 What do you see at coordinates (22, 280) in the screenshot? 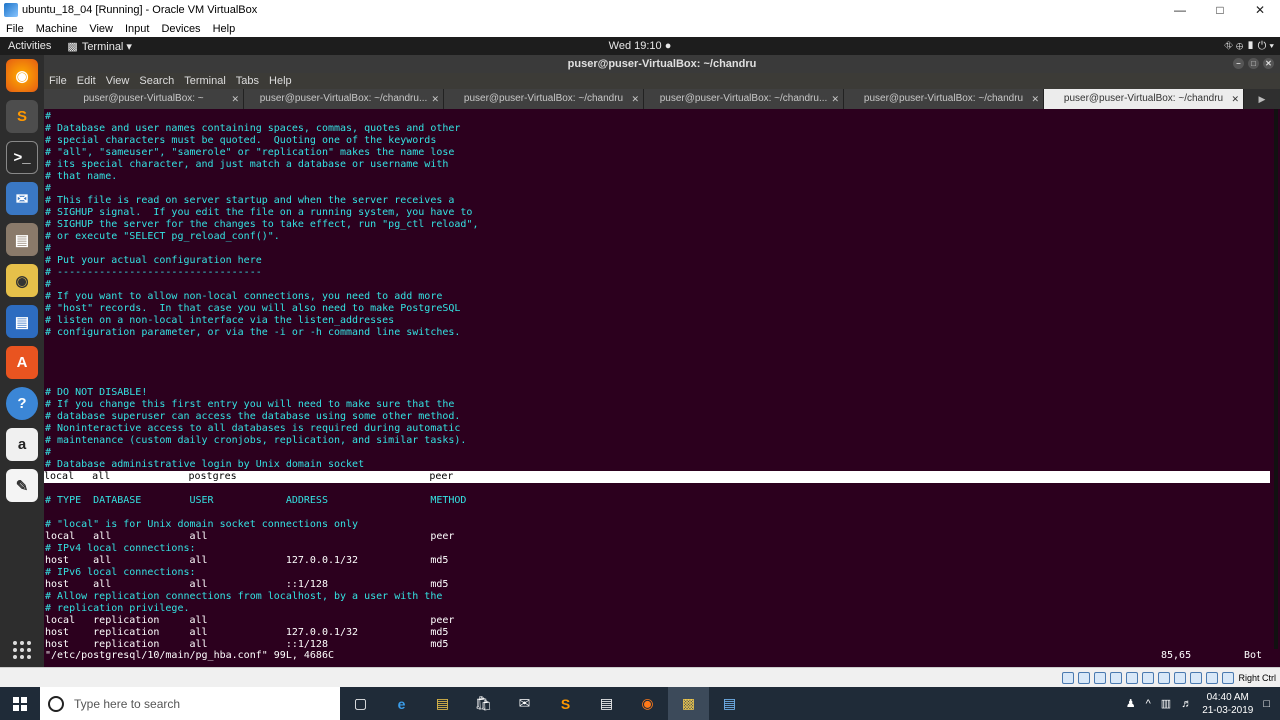
I see `rhythmbox-icon: ◉` at bounding box center [22, 280].